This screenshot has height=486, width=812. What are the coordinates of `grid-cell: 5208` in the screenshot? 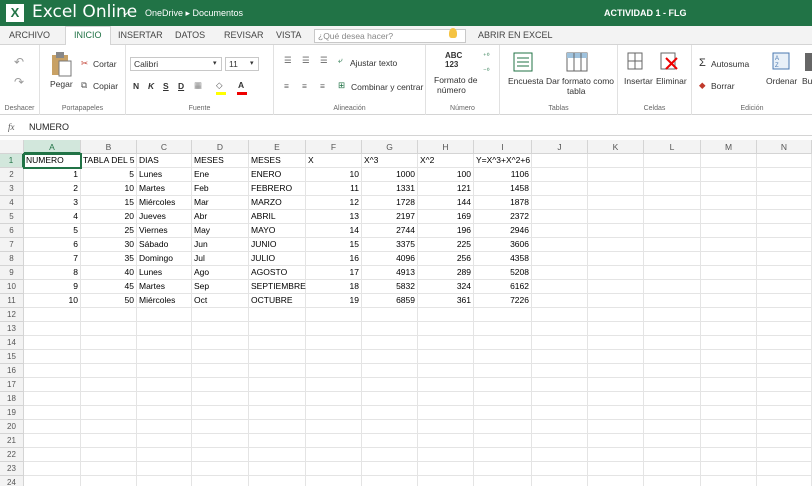 It's located at (503, 273).